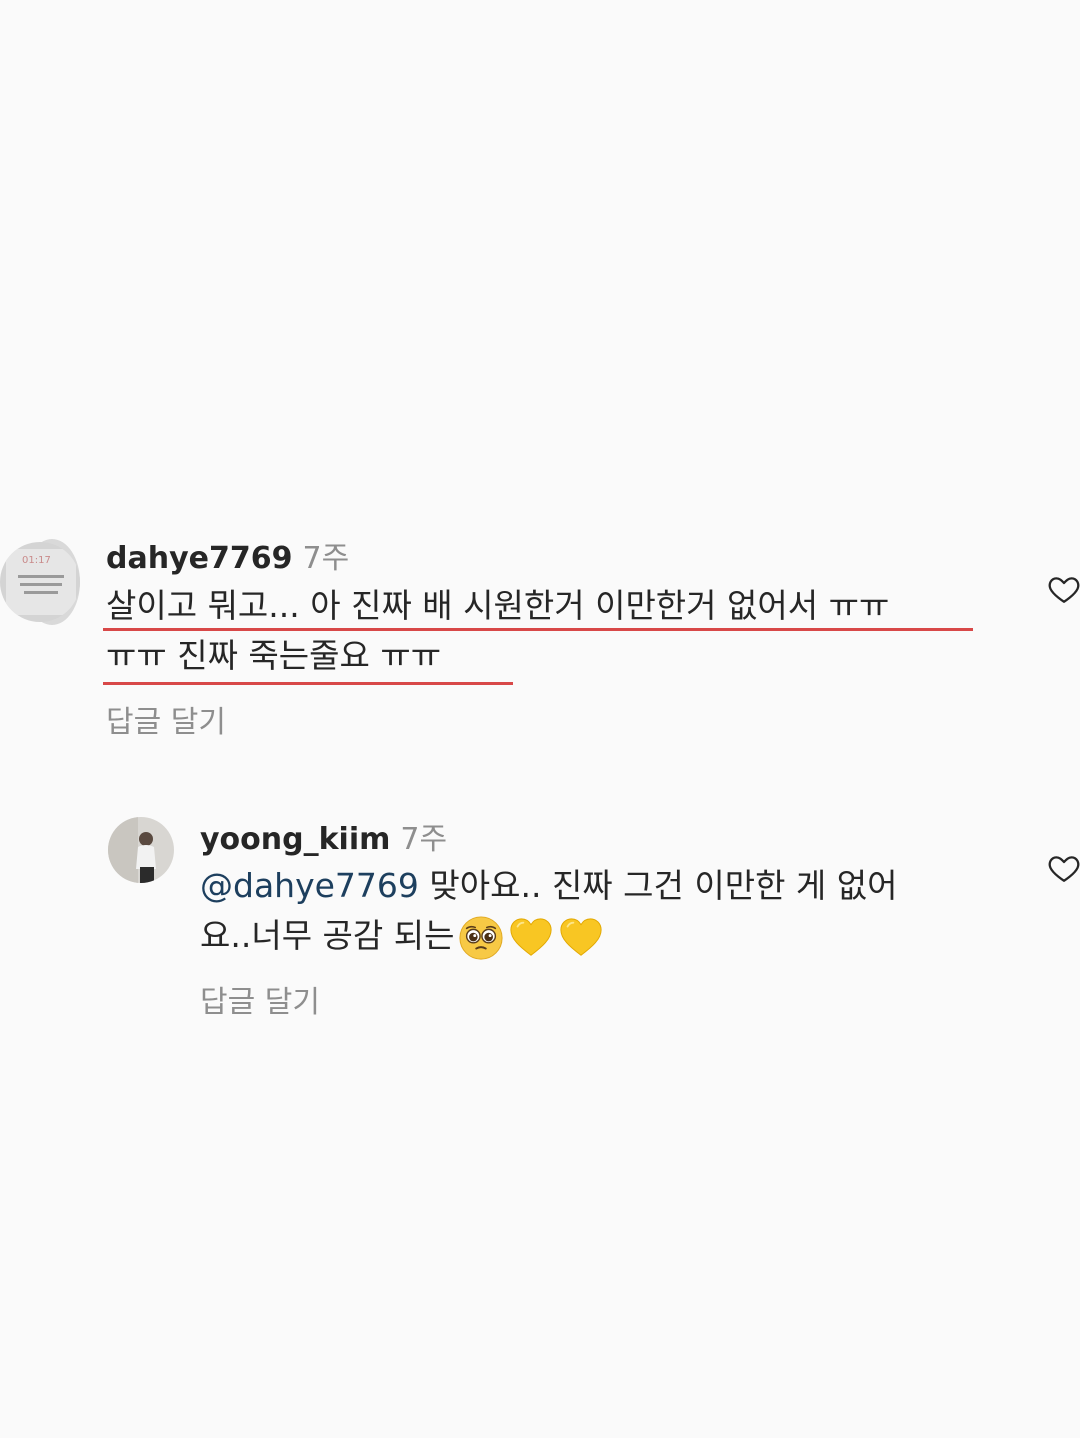  I want to click on mention-link: @dahye7769, so click(309, 885).